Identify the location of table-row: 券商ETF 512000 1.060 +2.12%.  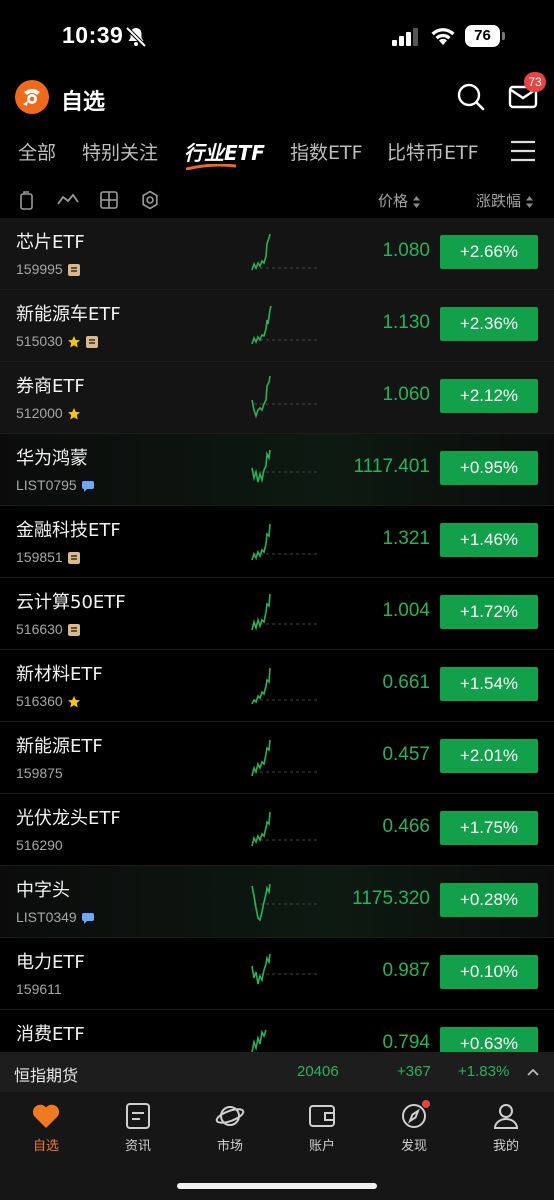
(277, 398).